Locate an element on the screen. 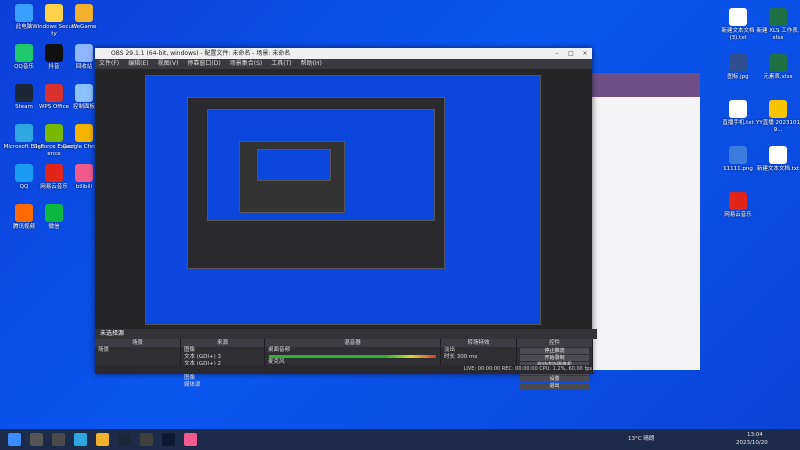 The height and width of the screenshot is (450, 800). controls-title: 控件 is located at coordinates (554, 343).